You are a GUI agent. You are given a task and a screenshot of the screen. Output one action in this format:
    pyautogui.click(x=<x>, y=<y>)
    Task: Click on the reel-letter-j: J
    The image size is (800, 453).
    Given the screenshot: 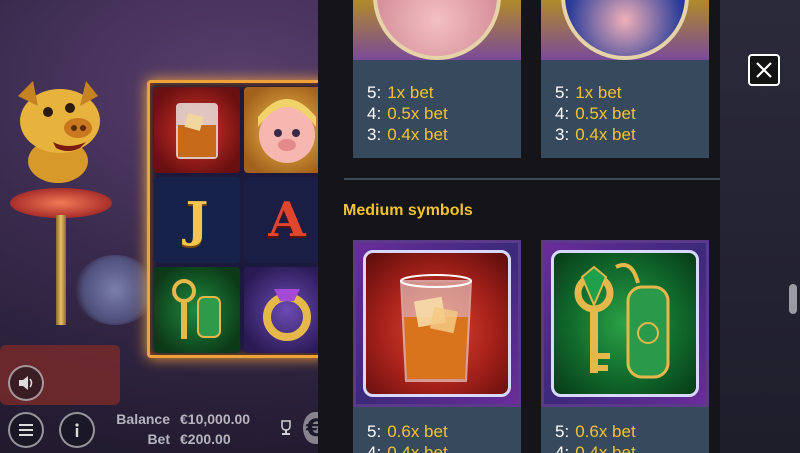 What is the action you would take?
    pyautogui.click(x=197, y=220)
    